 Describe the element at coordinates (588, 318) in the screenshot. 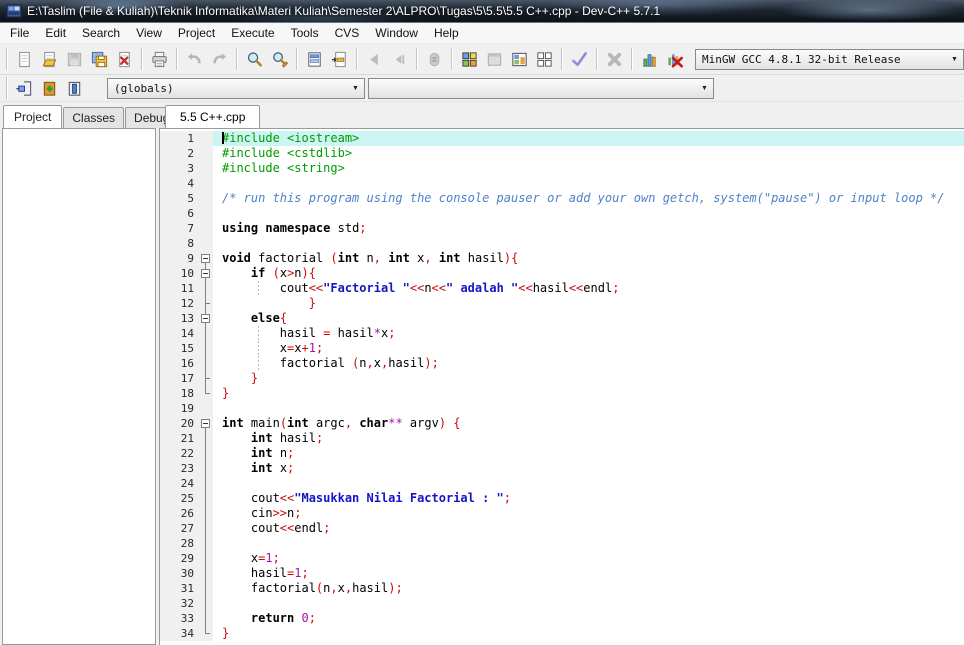

I see `code-text: else{` at that location.